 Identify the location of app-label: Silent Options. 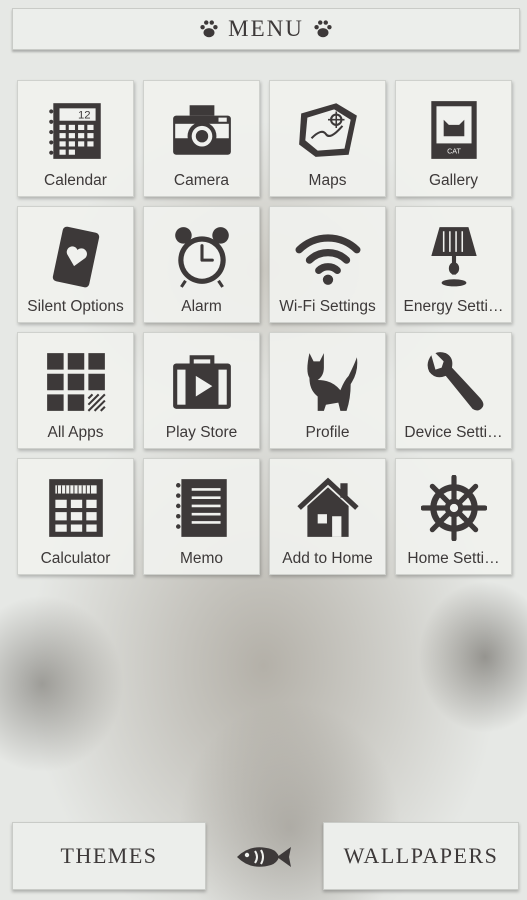
(75, 306).